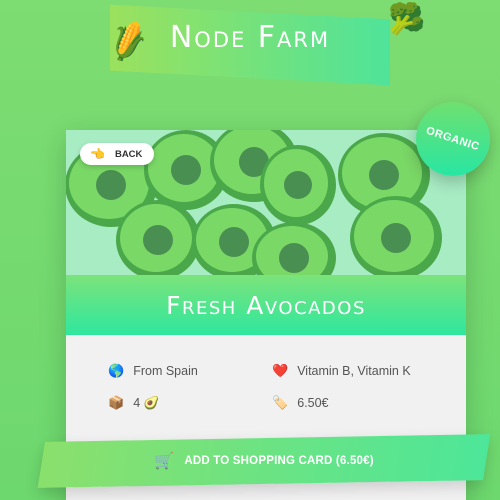 The width and height of the screenshot is (500, 500). I want to click on package-icon: 📦, so click(116, 402).